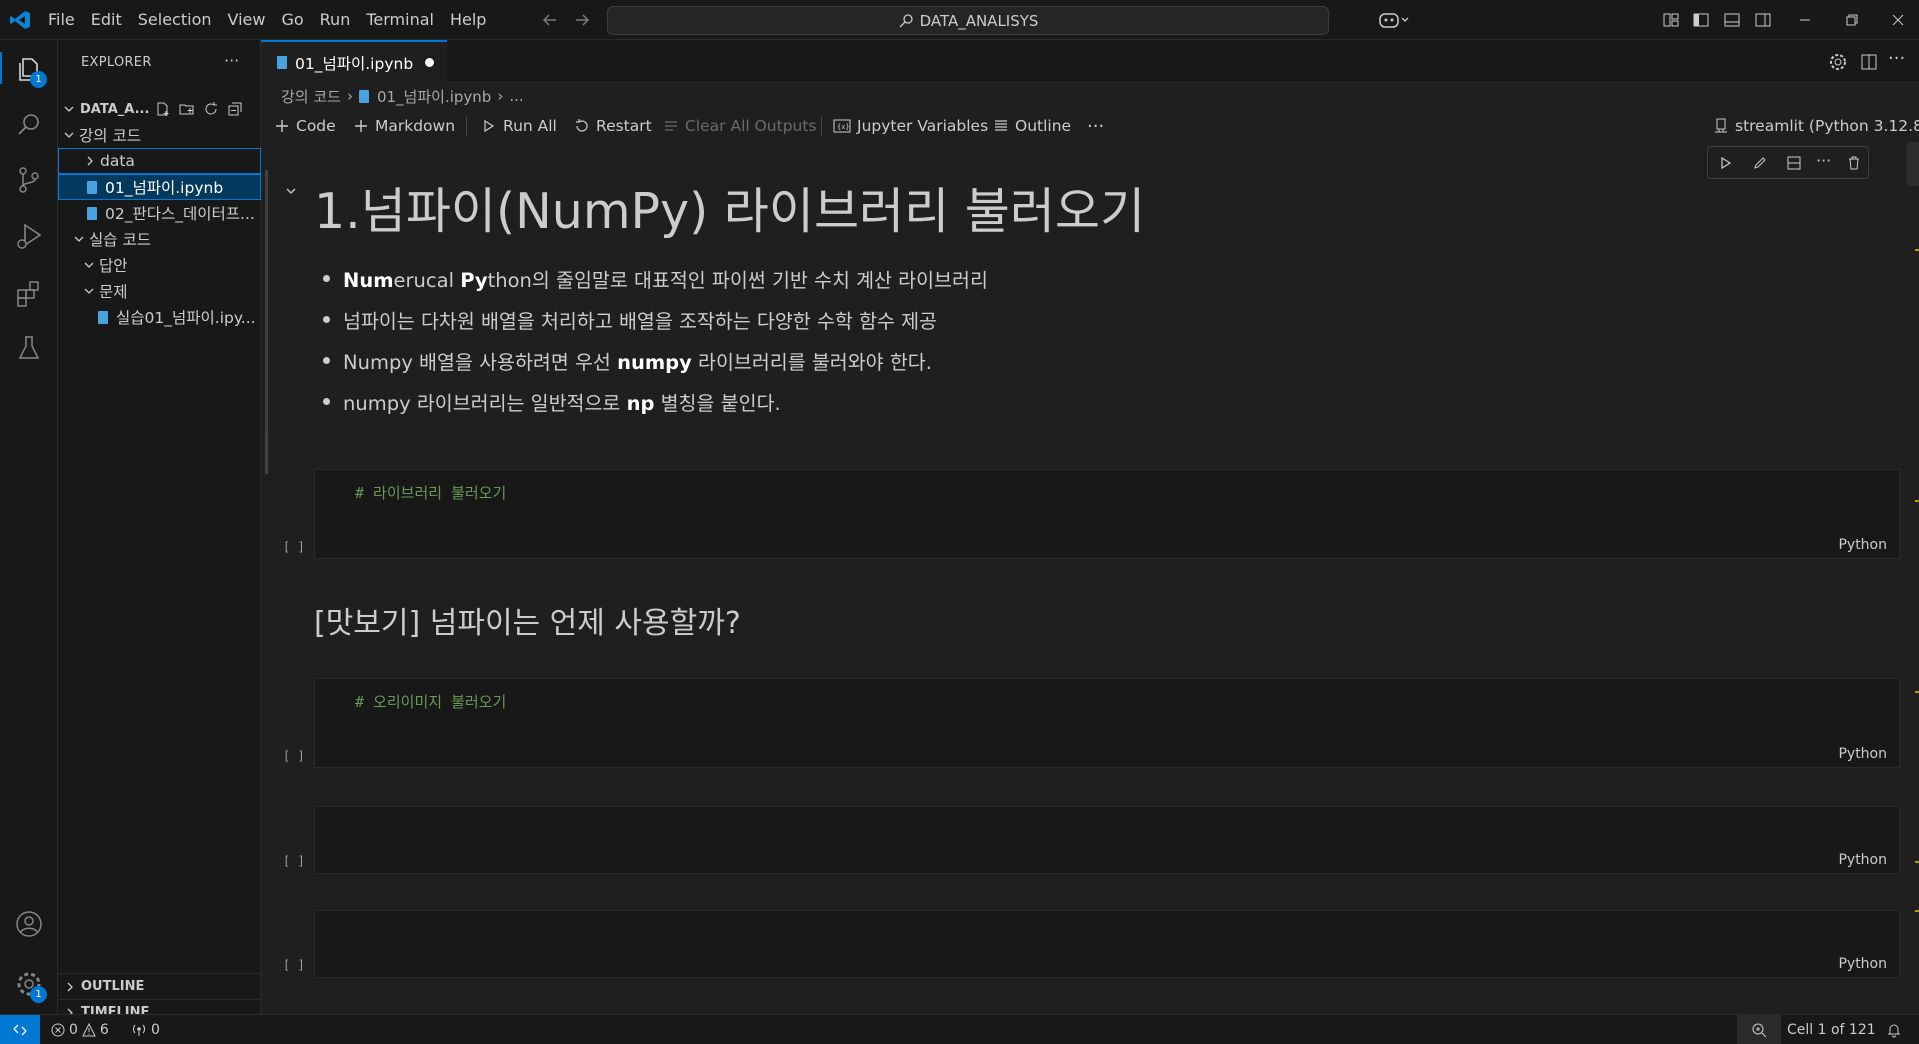 This screenshot has width=1919, height=1044. What do you see at coordinates (291, 191) in the screenshot?
I see `collapse-cell-chevron-icon` at bounding box center [291, 191].